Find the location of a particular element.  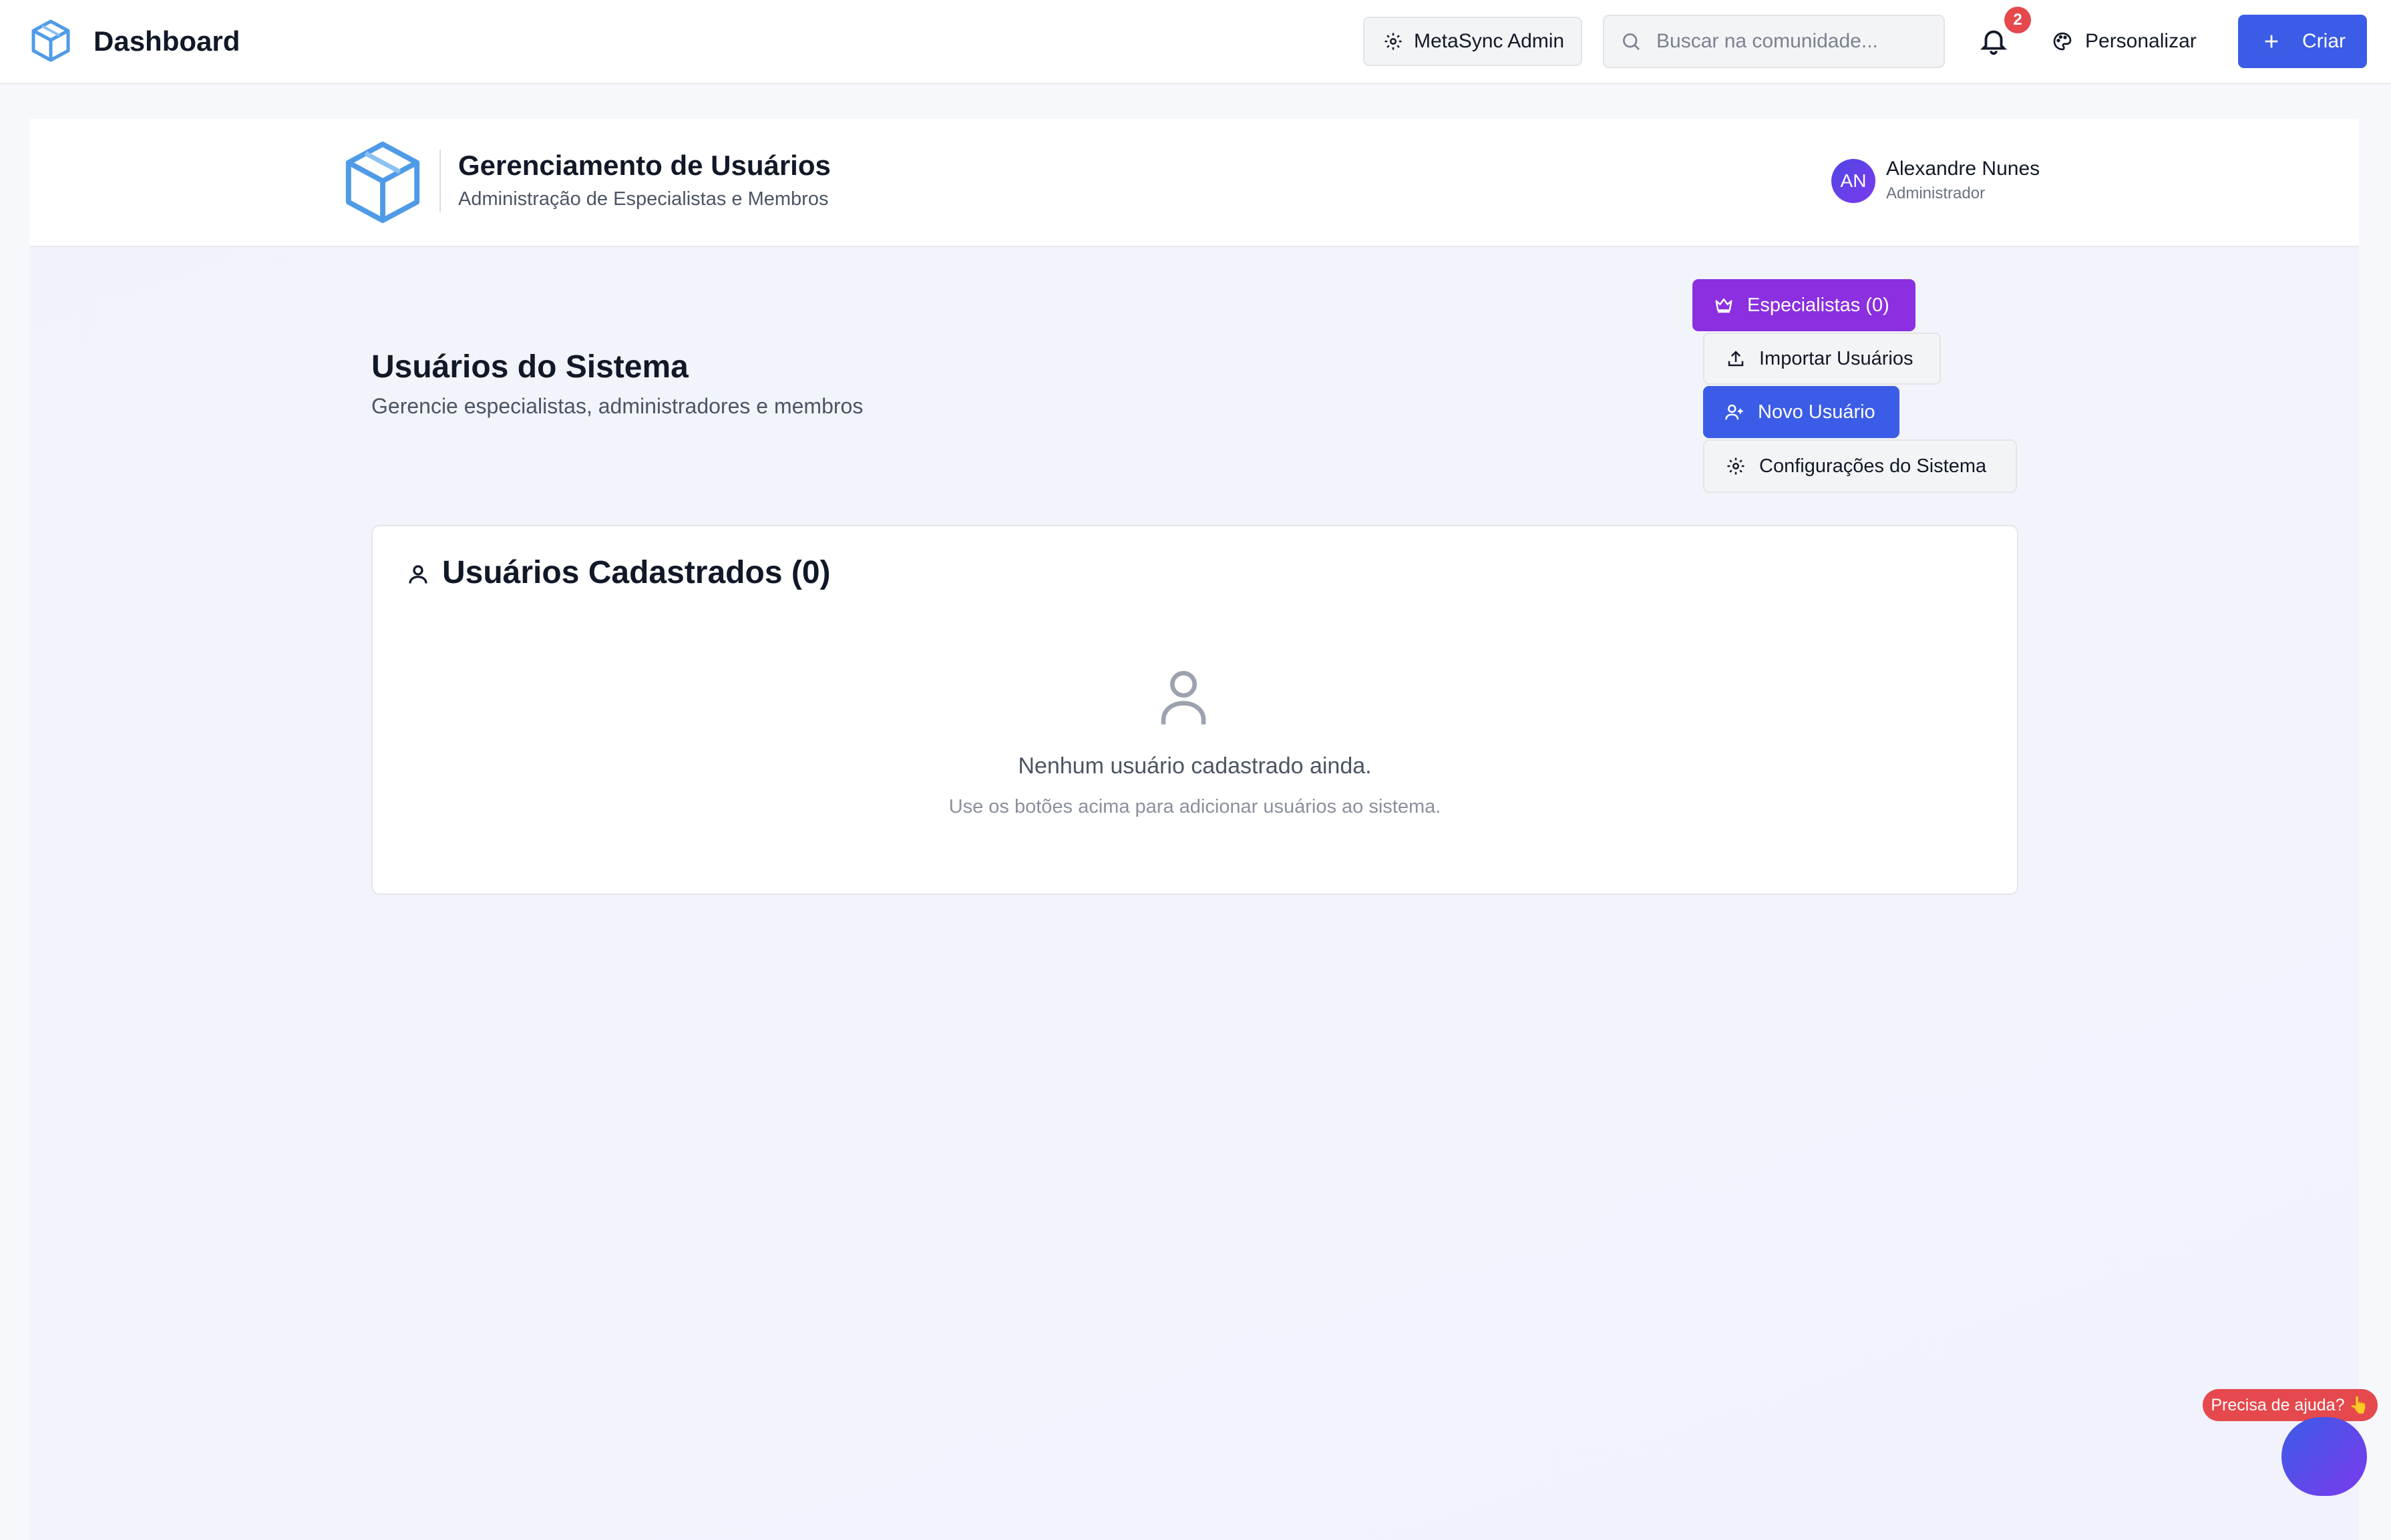

specialists-button: Especialistas (0) is located at coordinates (1803, 305).